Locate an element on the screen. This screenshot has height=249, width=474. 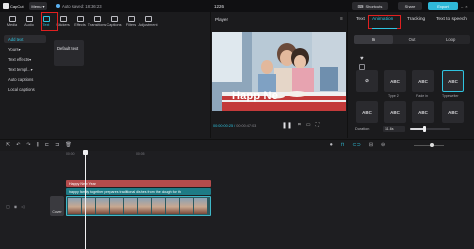
undo-icon: ↶ is located at coordinates (18, 145).